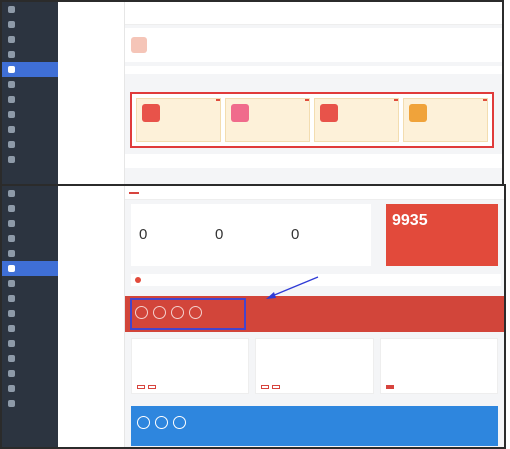  Describe the element at coordinates (316, 280) in the screenshot. I see `notice-bar` at that location.